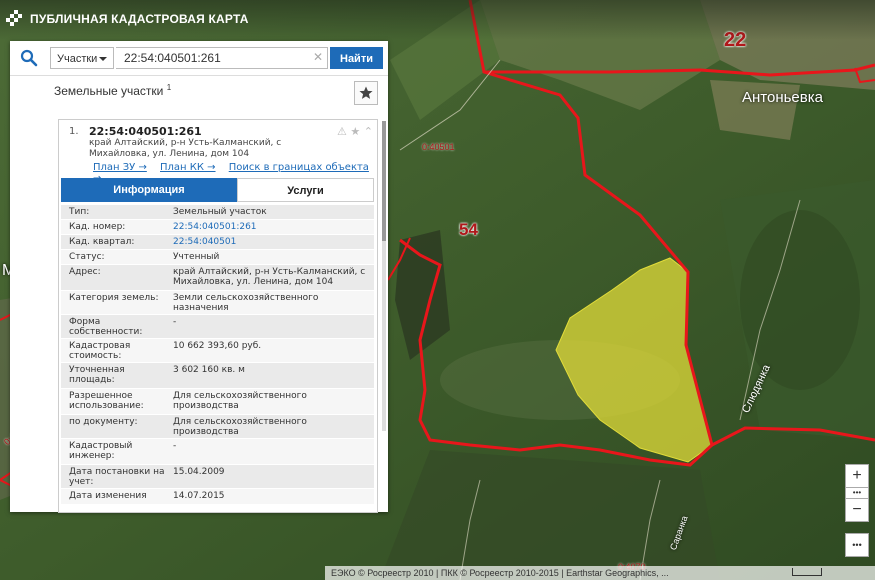 This screenshot has width=875, height=580. Describe the element at coordinates (149, 190) in the screenshot. I see `tab-info: Информация` at that location.